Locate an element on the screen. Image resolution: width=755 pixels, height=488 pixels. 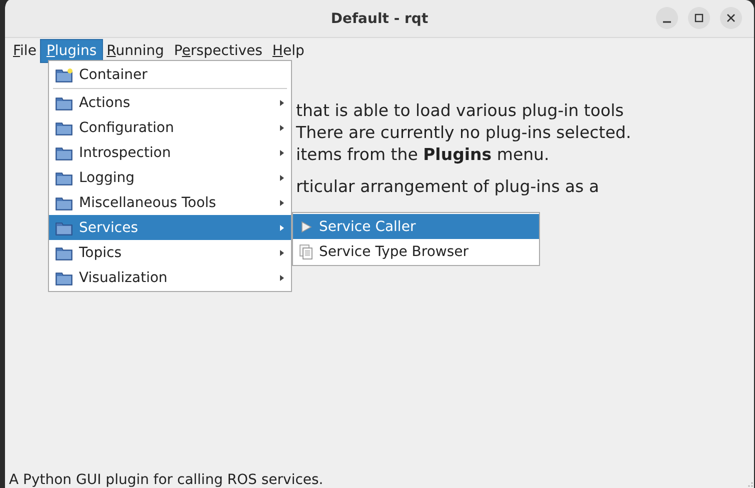
intro-text: There are currently no plug-ins selected. is located at coordinates (464, 133).